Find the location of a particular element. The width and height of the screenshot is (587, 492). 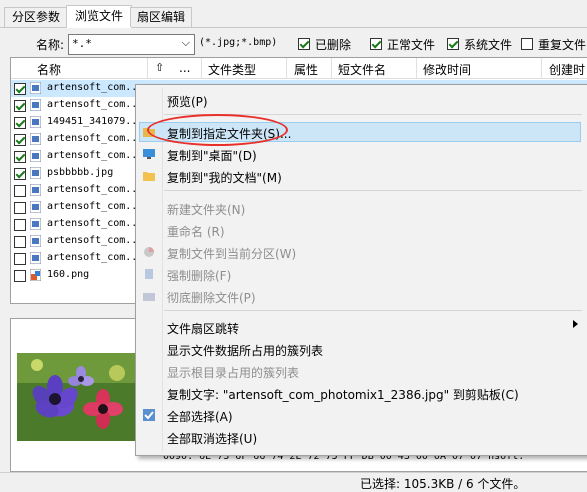

menu-select-all: 全部选择(A) is located at coordinates (200, 416).